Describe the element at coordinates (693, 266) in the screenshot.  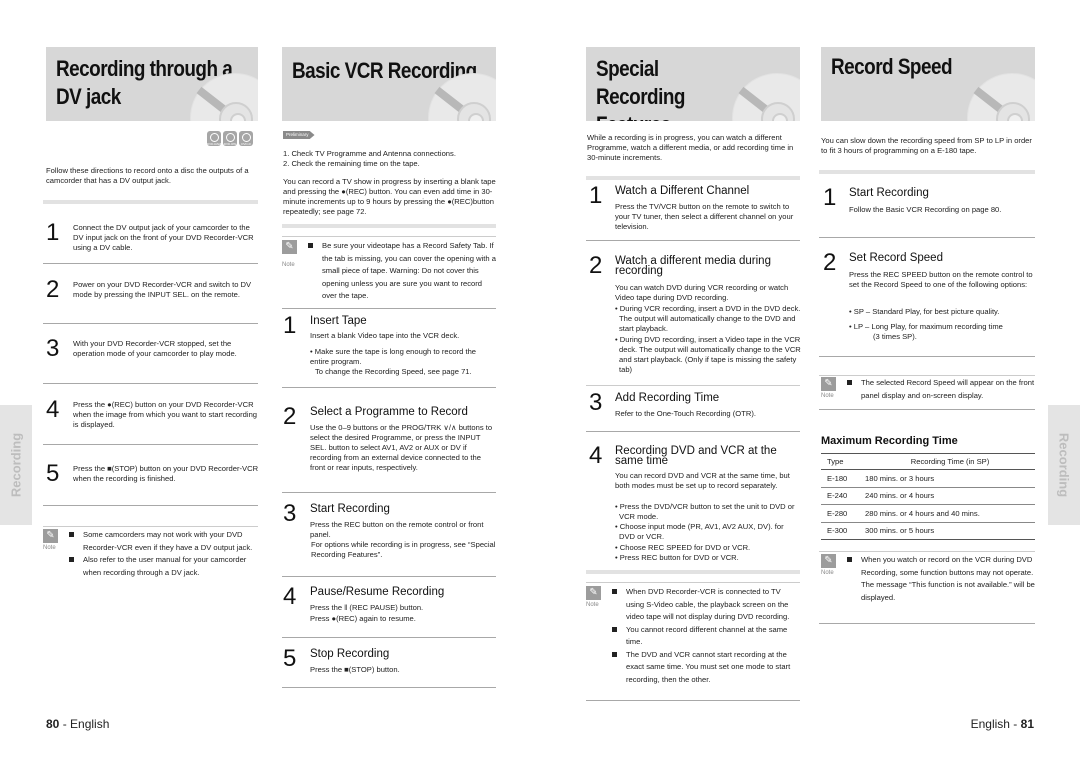
I see `step-title: Watch a different media during recording` at that location.